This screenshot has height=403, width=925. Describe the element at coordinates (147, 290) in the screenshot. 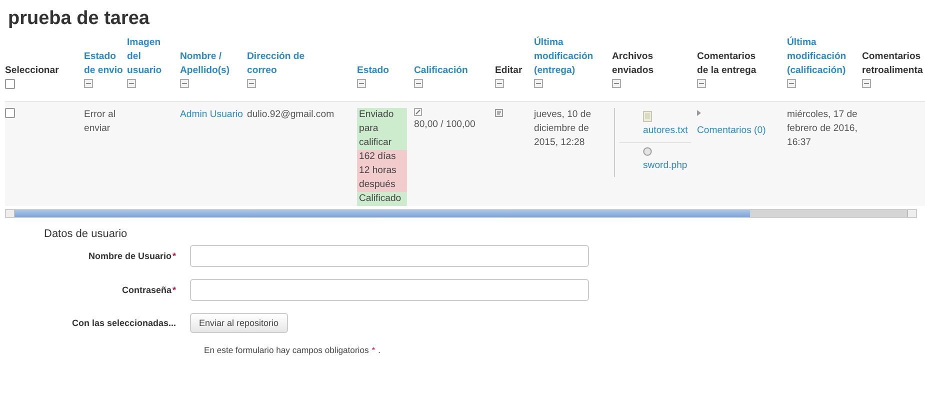

I see `field-label: Contraseña` at that location.